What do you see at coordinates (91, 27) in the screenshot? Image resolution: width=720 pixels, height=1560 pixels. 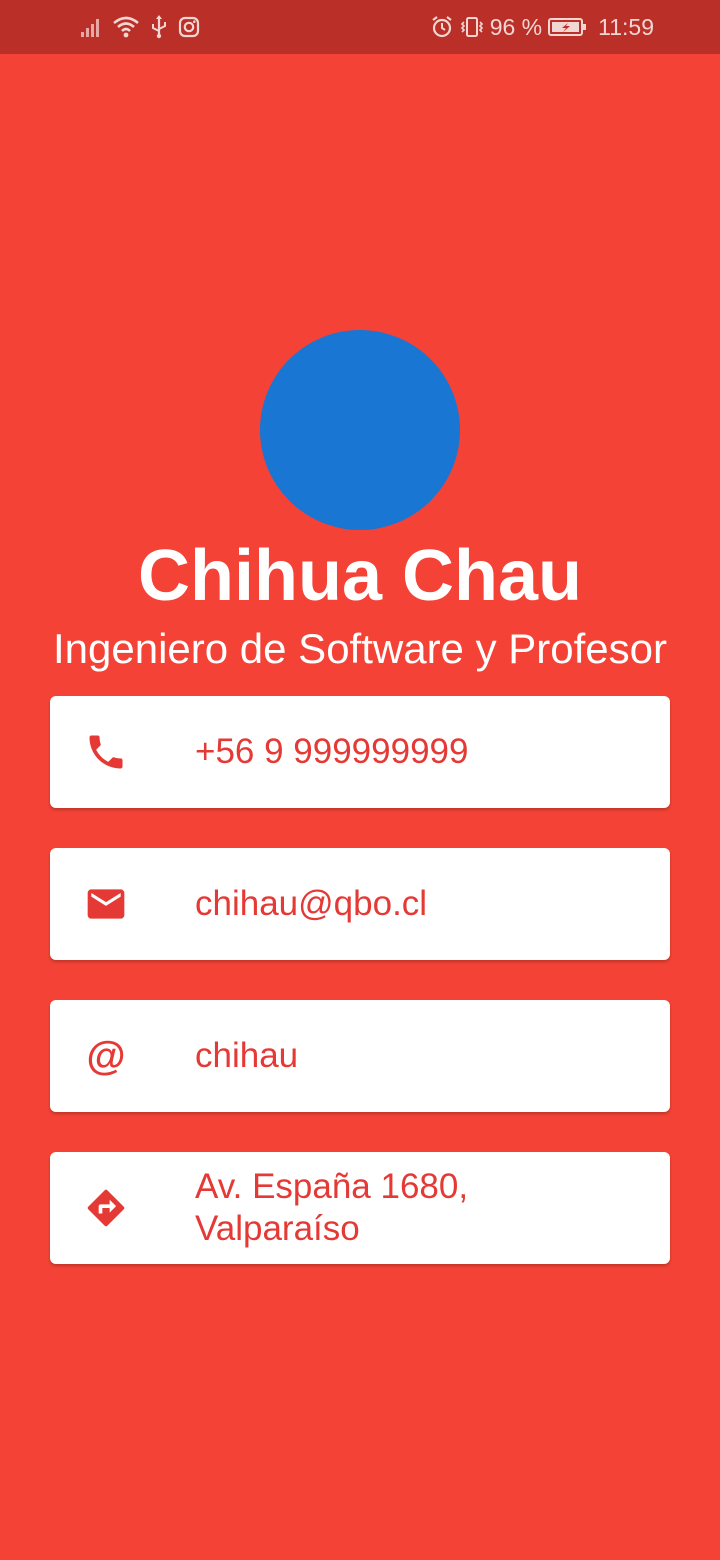 I see `signal-icon` at bounding box center [91, 27].